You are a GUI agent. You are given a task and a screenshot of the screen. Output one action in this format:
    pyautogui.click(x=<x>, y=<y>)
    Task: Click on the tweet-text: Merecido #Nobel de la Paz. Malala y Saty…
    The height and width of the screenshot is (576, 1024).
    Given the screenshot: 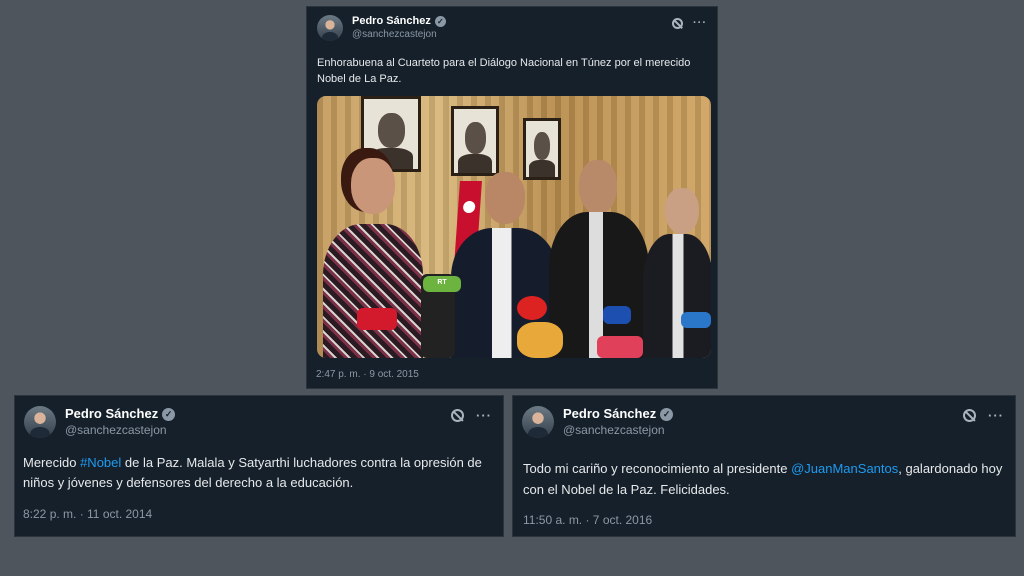 What is the action you would take?
    pyautogui.click(x=258, y=473)
    